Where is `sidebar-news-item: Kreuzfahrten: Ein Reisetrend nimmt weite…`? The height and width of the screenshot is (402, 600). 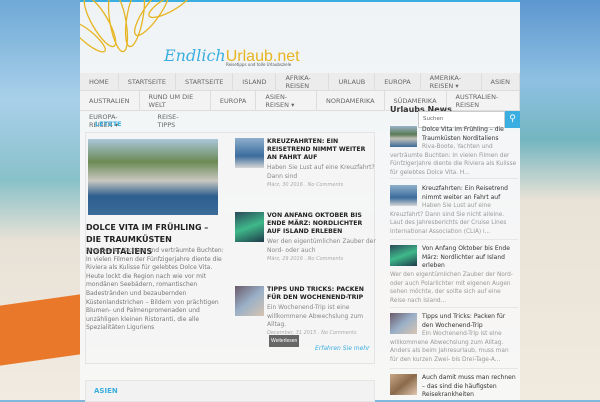 sidebar-news-item: Kreuzfahrten: Ein Reisetrend nimmt weite… is located at coordinates (454, 210).